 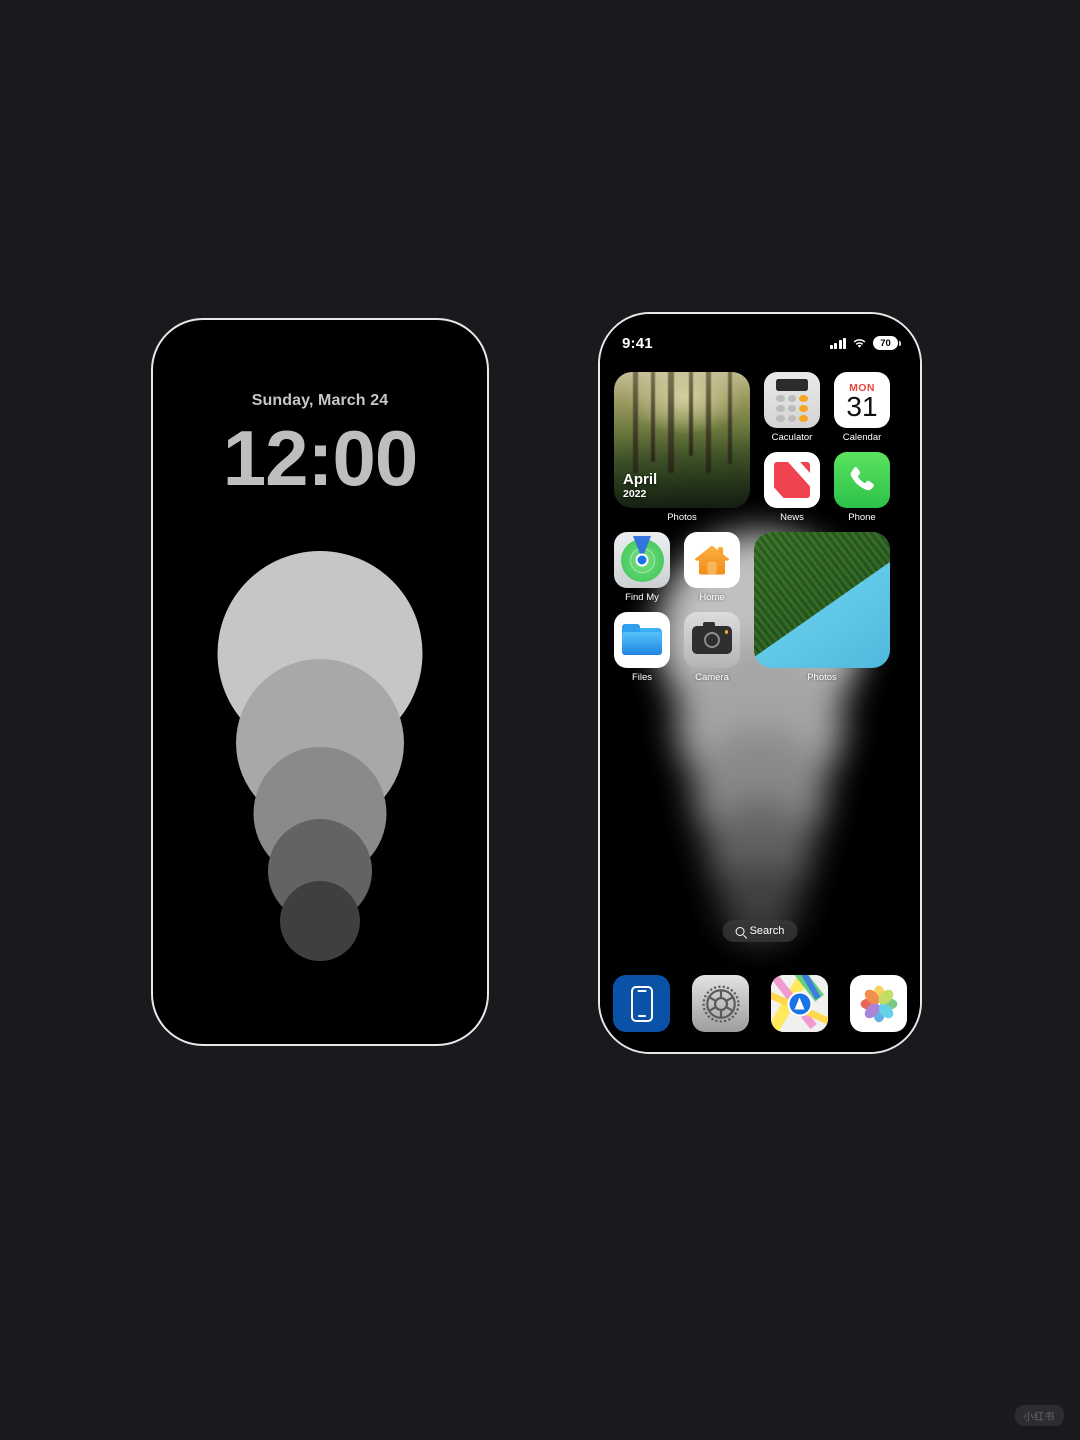 I want to click on app-calculator: Caculator, so click(x=792, y=407).